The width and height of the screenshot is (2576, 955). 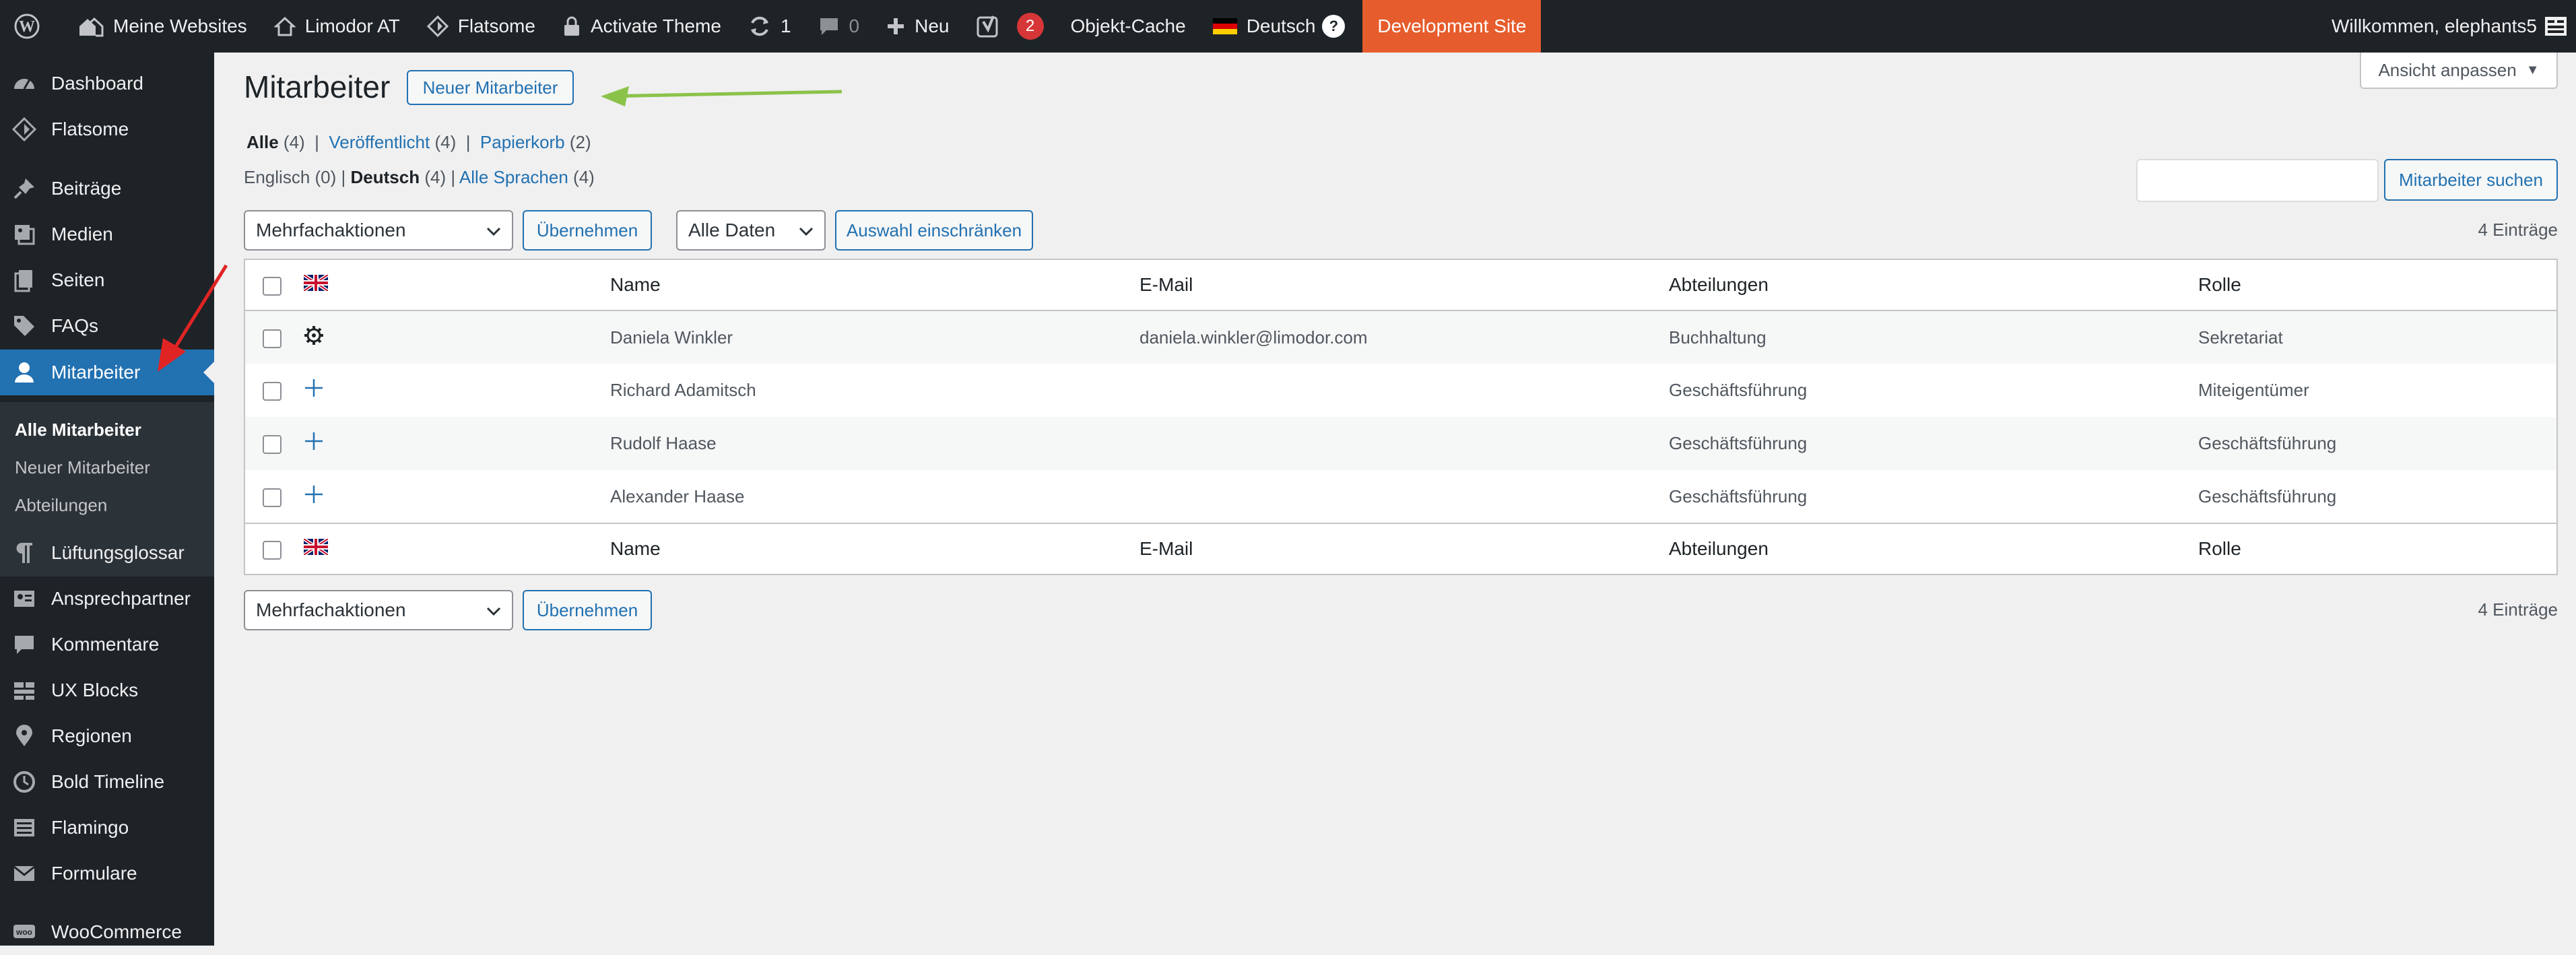 What do you see at coordinates (1030, 26) in the screenshot?
I see `yoast-badge: 2` at bounding box center [1030, 26].